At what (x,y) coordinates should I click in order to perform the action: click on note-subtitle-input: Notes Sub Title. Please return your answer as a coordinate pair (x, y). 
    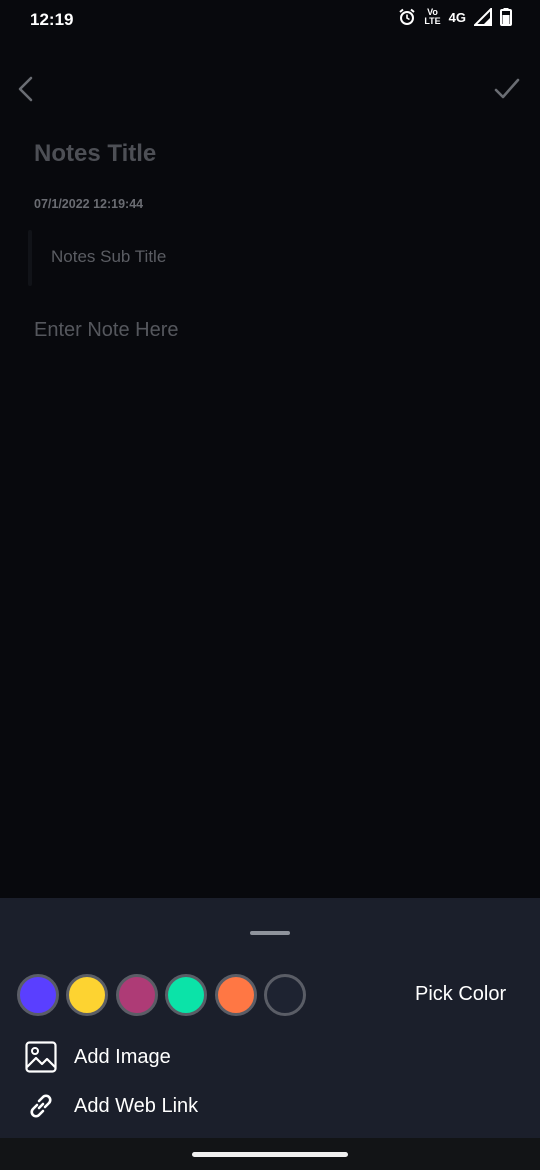
    Looking at the image, I should click on (108, 257).